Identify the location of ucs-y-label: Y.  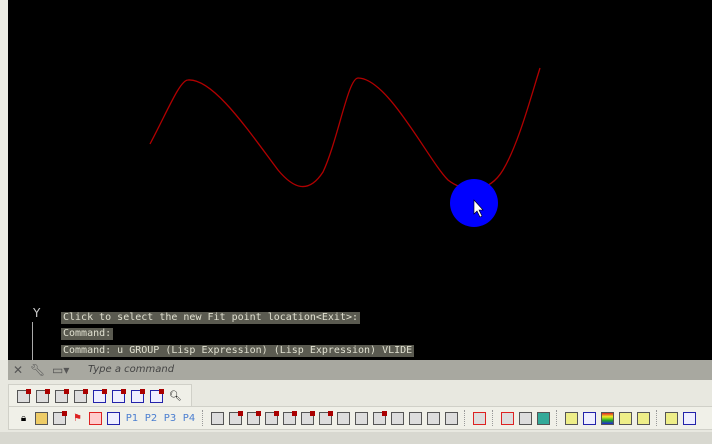
(37, 313).